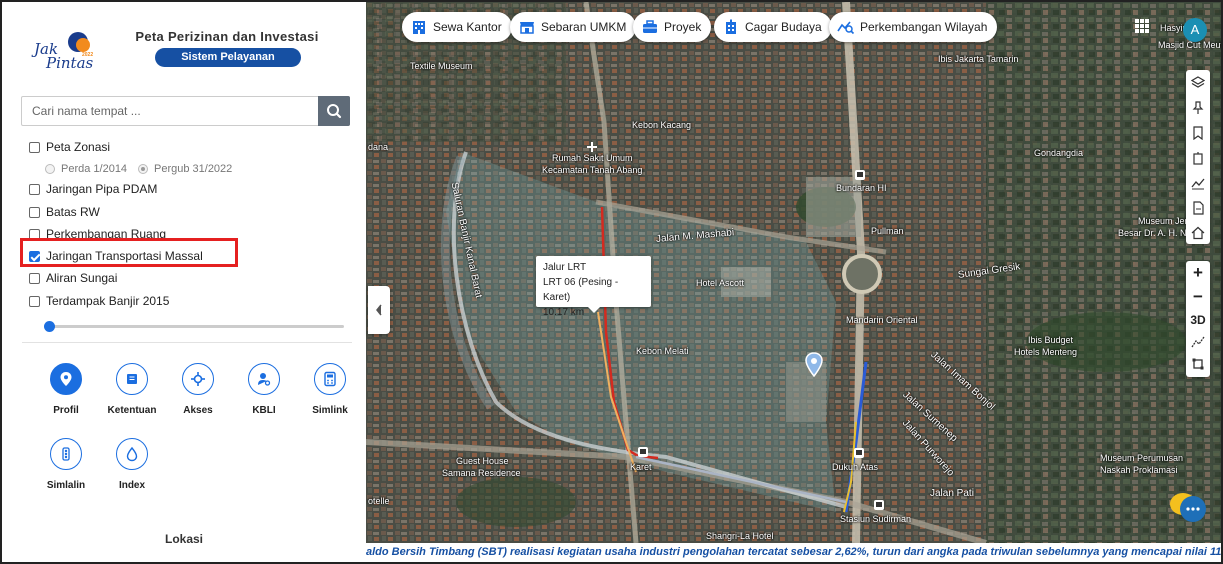 The height and width of the screenshot is (564, 1223). Describe the element at coordinates (198, 389) in the screenshot. I see `menu-akses: Akses` at that location.